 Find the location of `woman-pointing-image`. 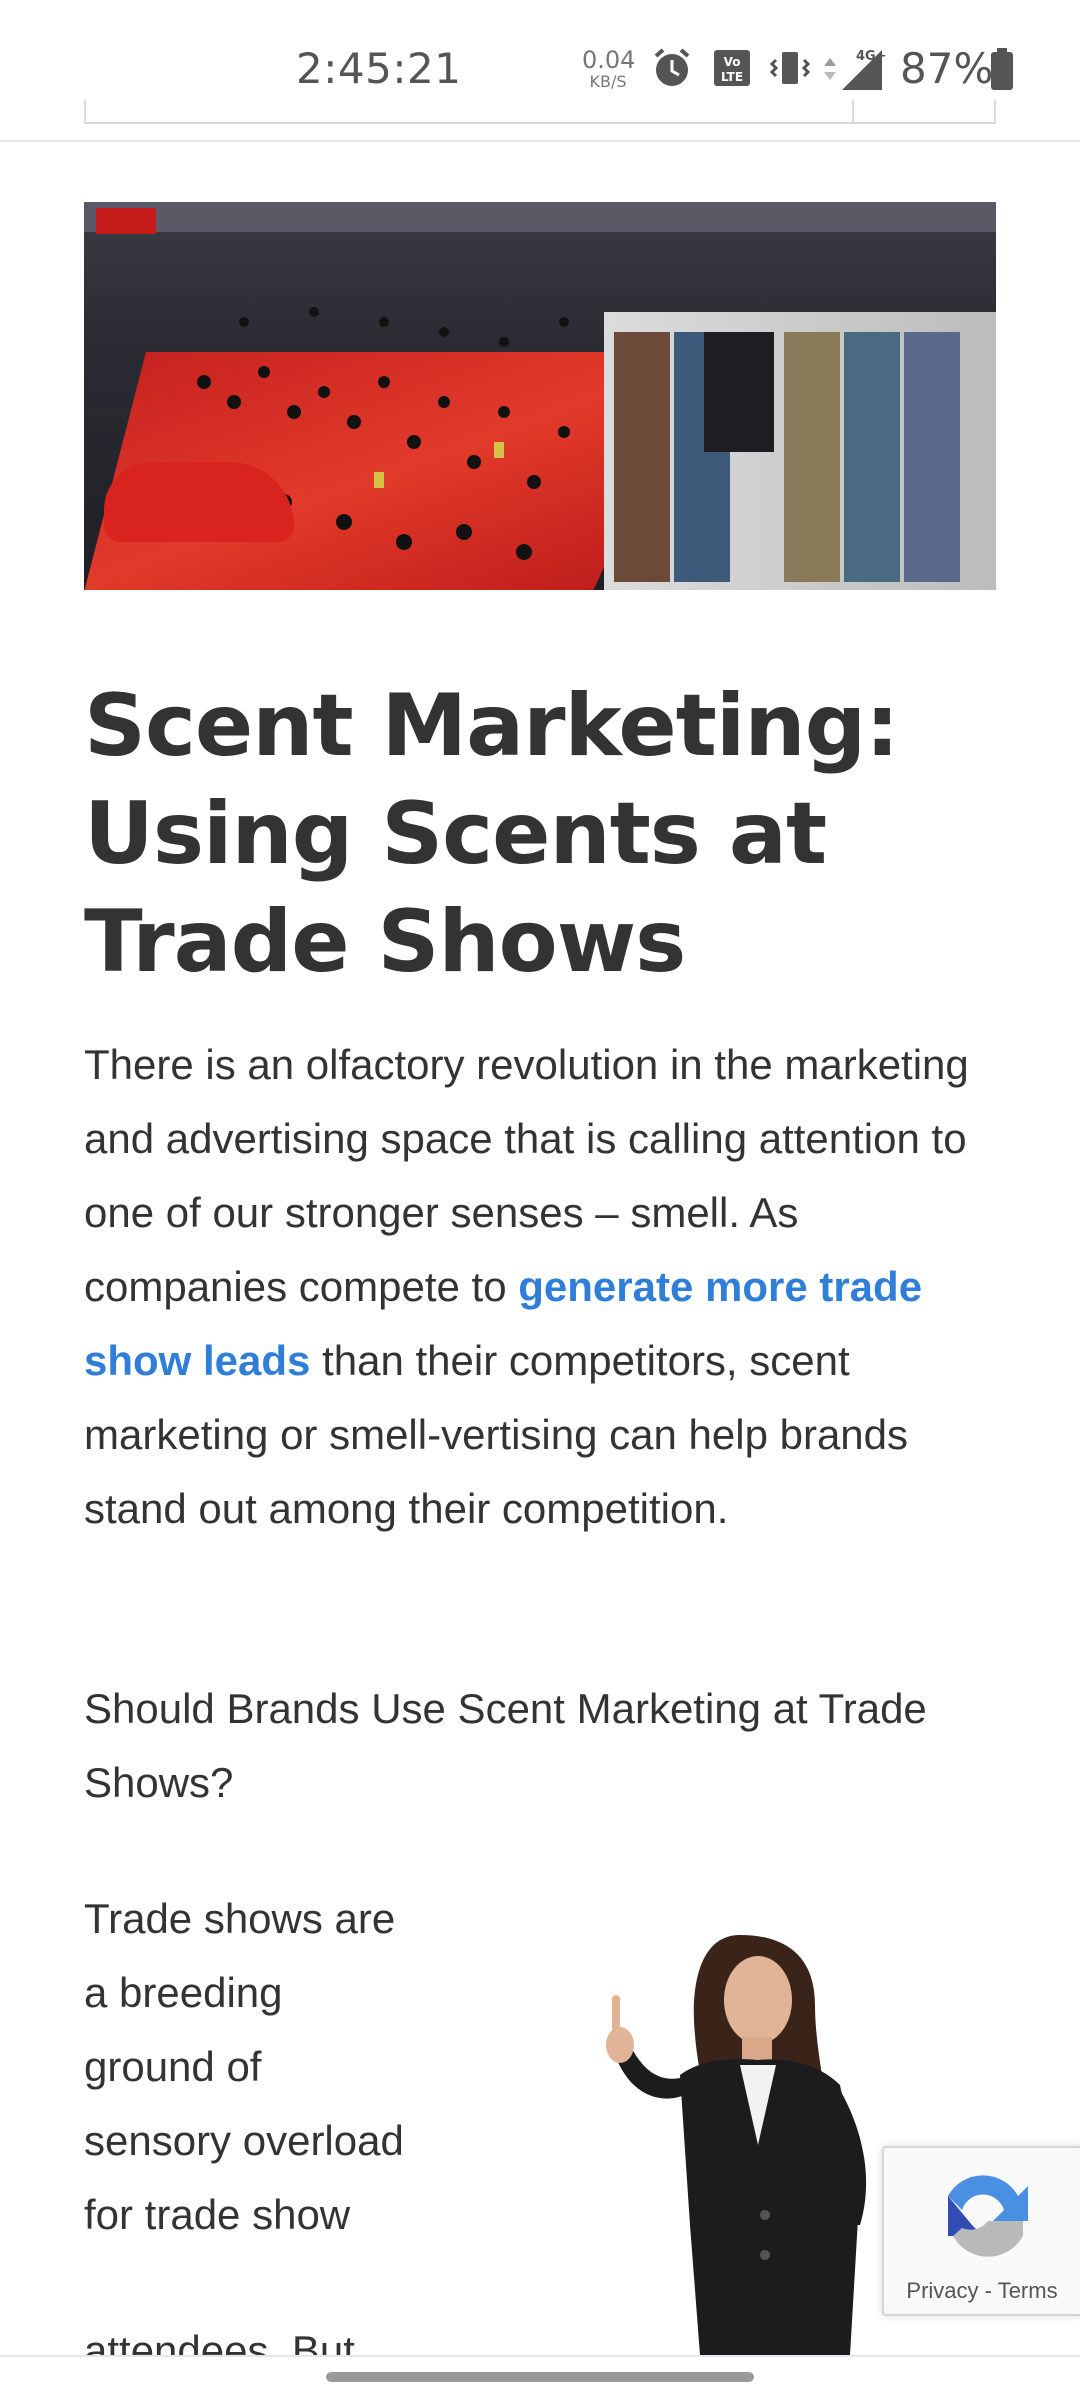

woman-pointing-image is located at coordinates (736, 2145).